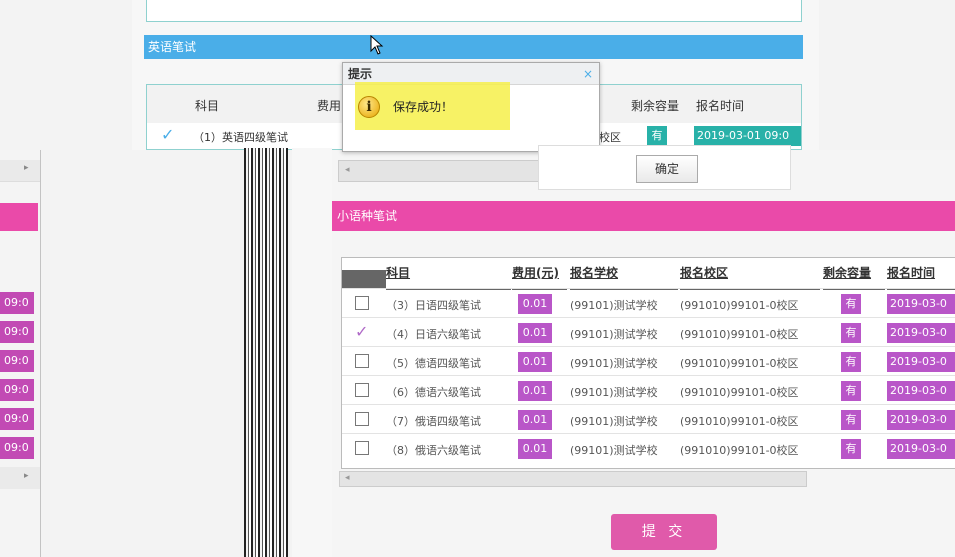  What do you see at coordinates (588, 74) in the screenshot?
I see `close-icon: ×` at bounding box center [588, 74].